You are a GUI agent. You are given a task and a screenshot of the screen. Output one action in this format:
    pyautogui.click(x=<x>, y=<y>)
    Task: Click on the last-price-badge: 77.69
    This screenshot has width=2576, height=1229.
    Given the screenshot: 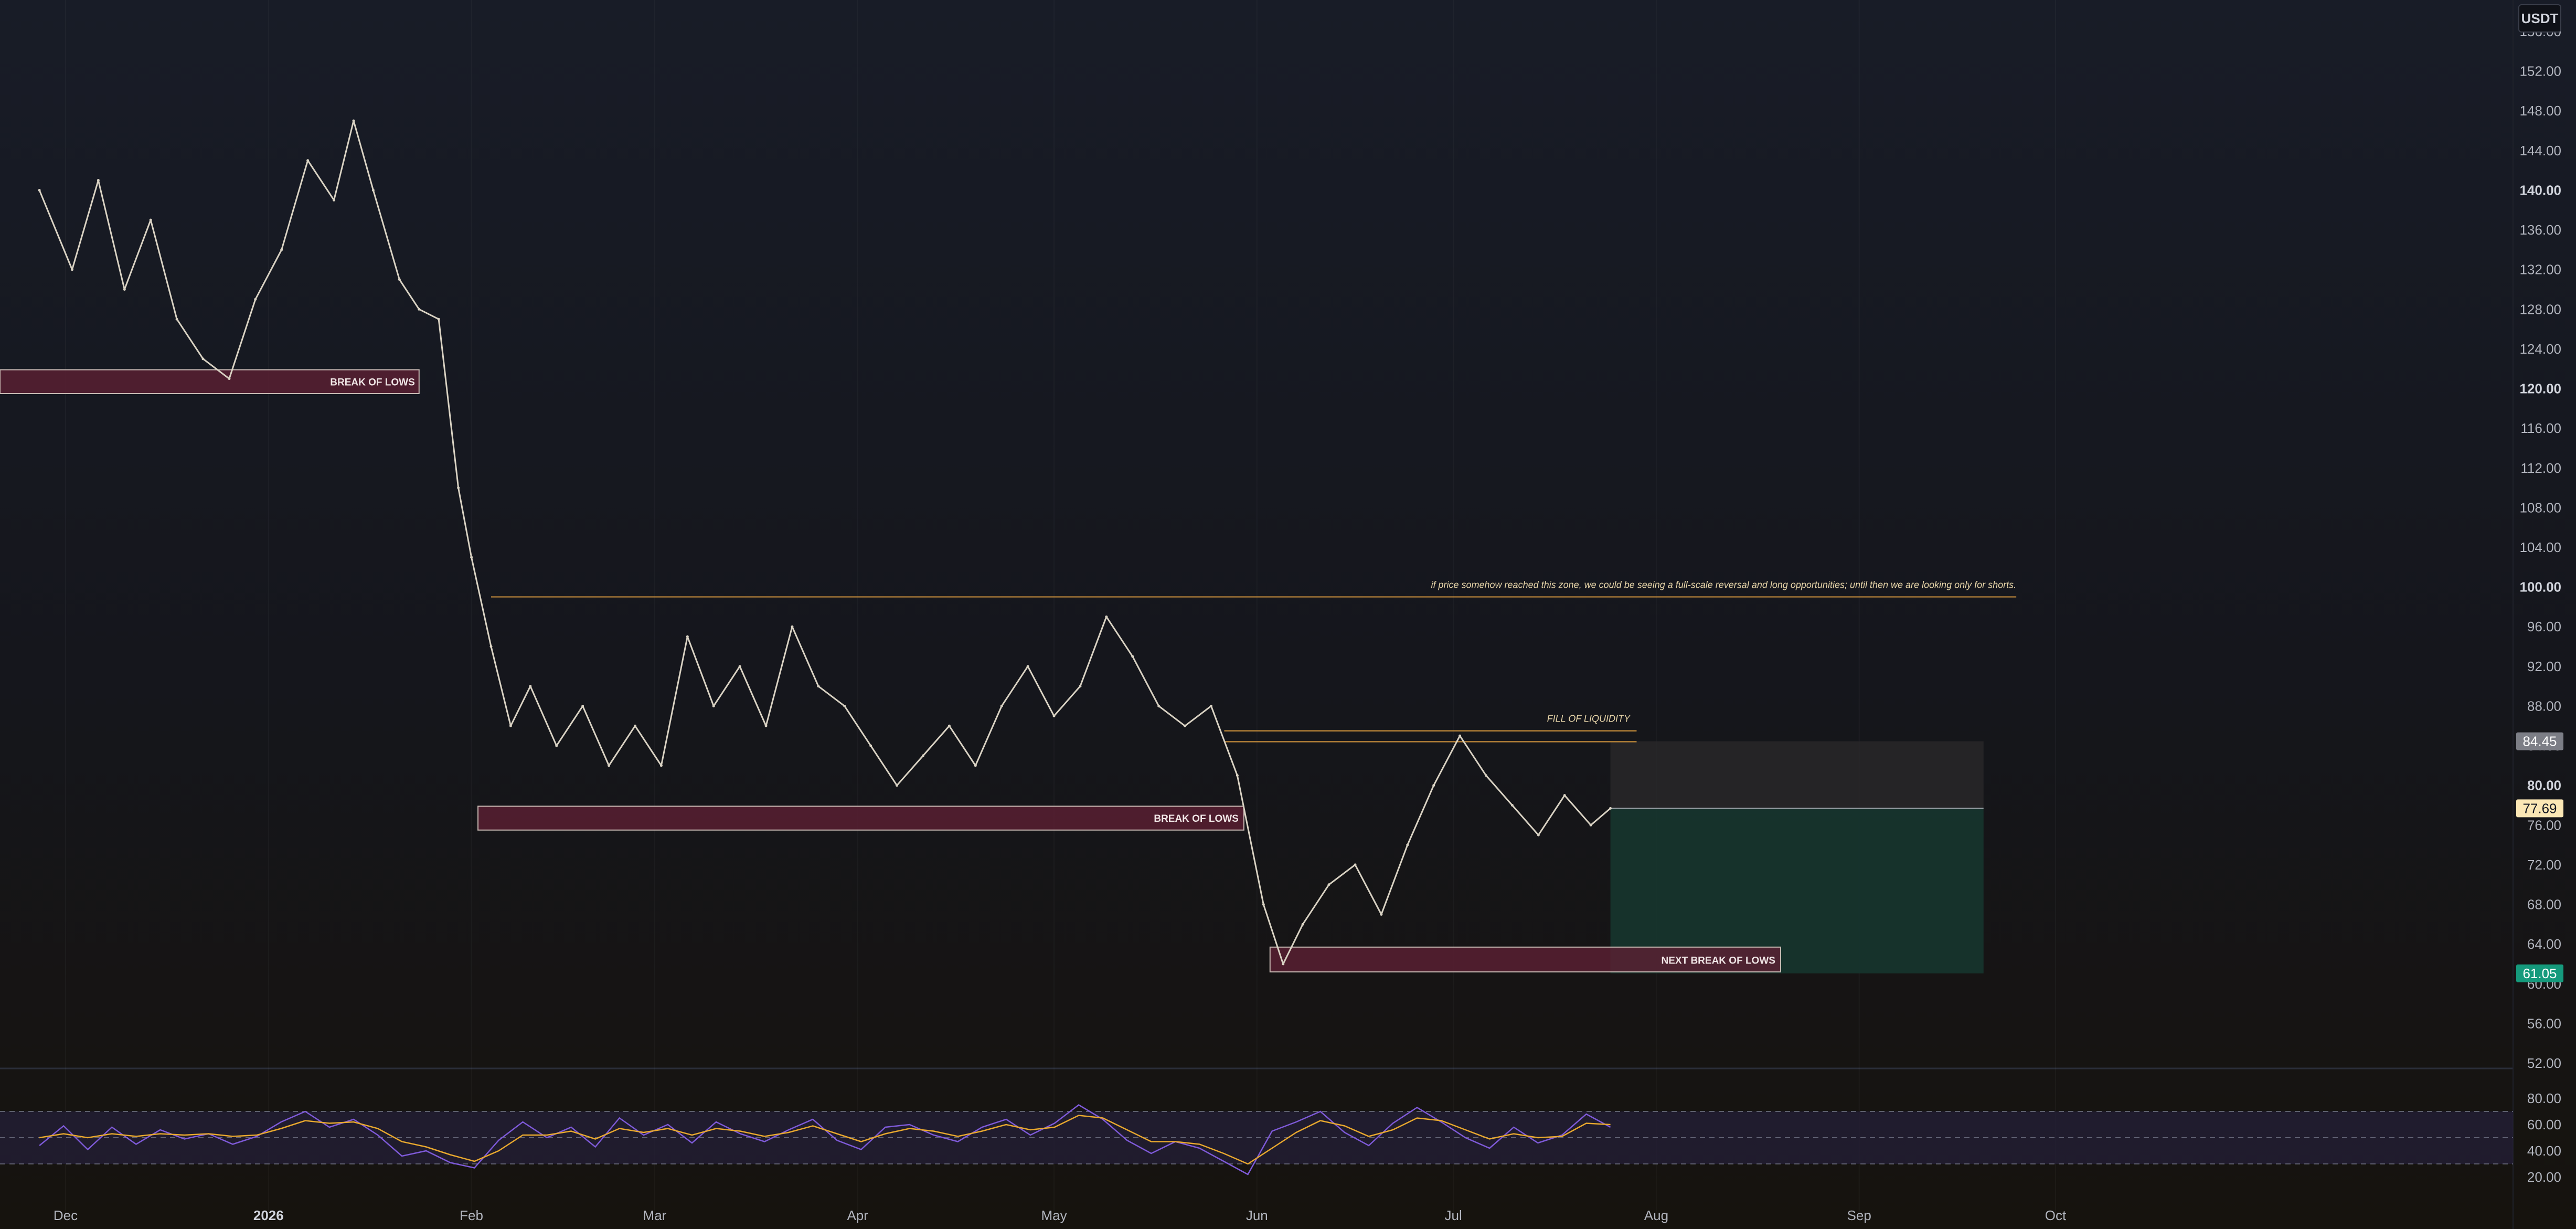 What is the action you would take?
    pyautogui.click(x=2539, y=809)
    